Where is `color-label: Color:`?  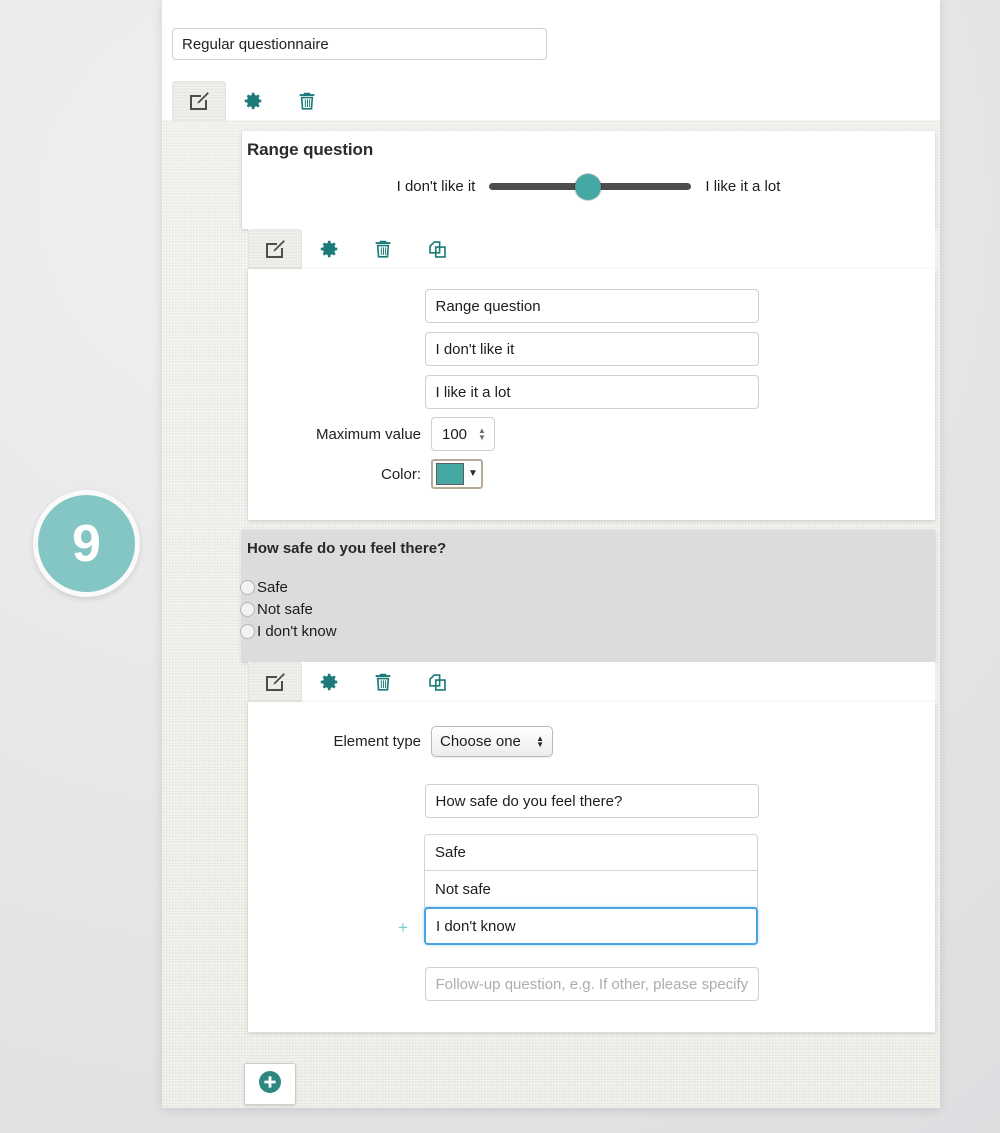 color-label: Color: is located at coordinates (400, 474).